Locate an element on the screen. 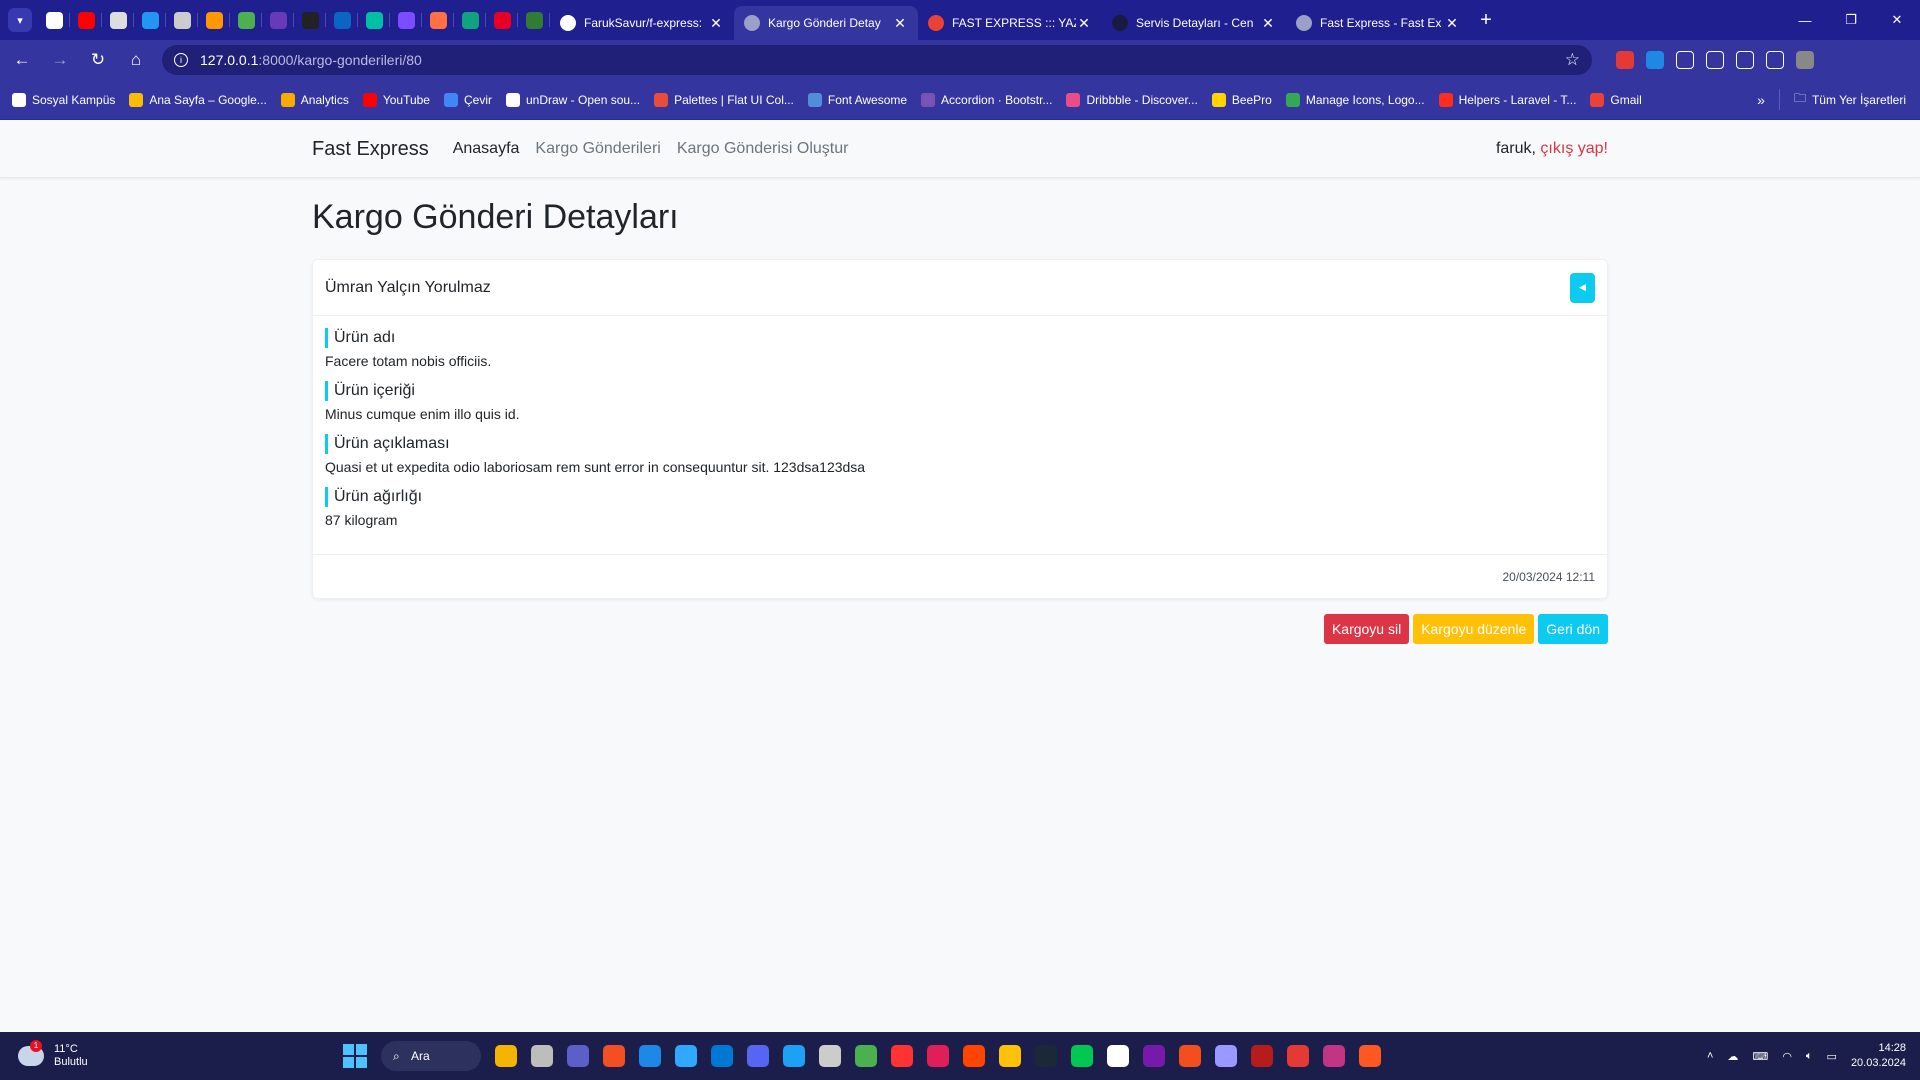 This screenshot has height=1080, width=1920. bookmark-star-icon: ☆ is located at coordinates (1572, 60).